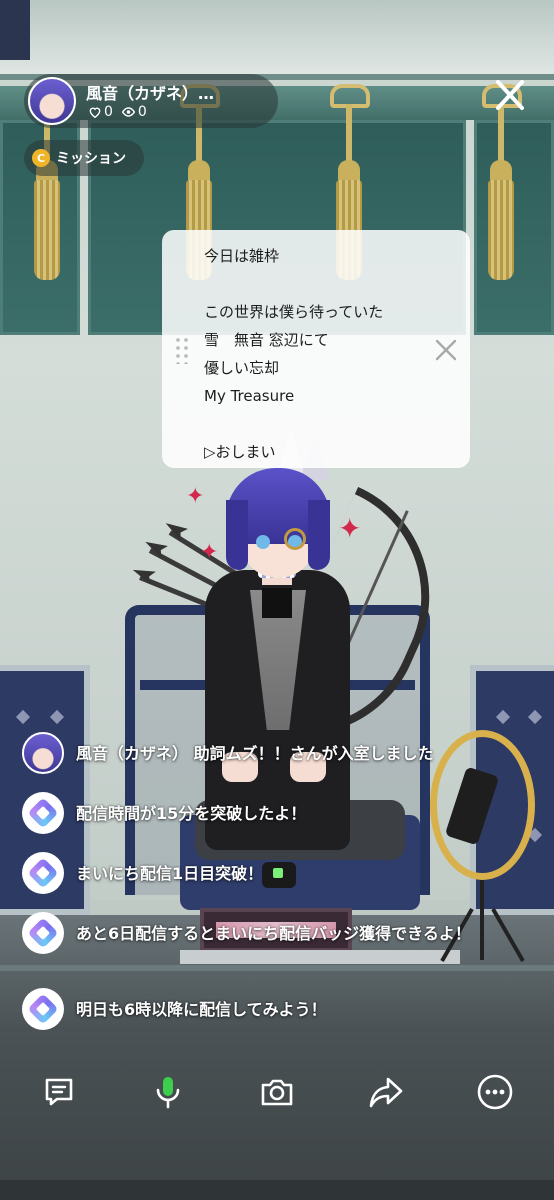 Image resolution: width=554 pixels, height=1200 pixels. What do you see at coordinates (277, 40) in the screenshot?
I see `shrine-roof` at bounding box center [277, 40].